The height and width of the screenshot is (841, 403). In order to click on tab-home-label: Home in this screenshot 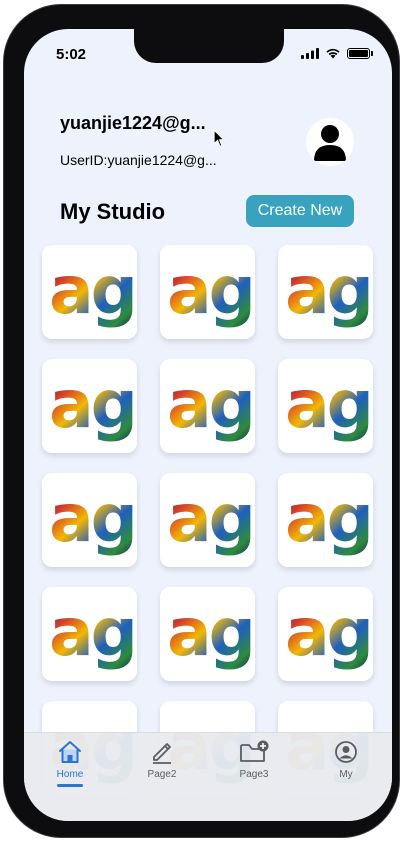, I will do `click(70, 774)`.